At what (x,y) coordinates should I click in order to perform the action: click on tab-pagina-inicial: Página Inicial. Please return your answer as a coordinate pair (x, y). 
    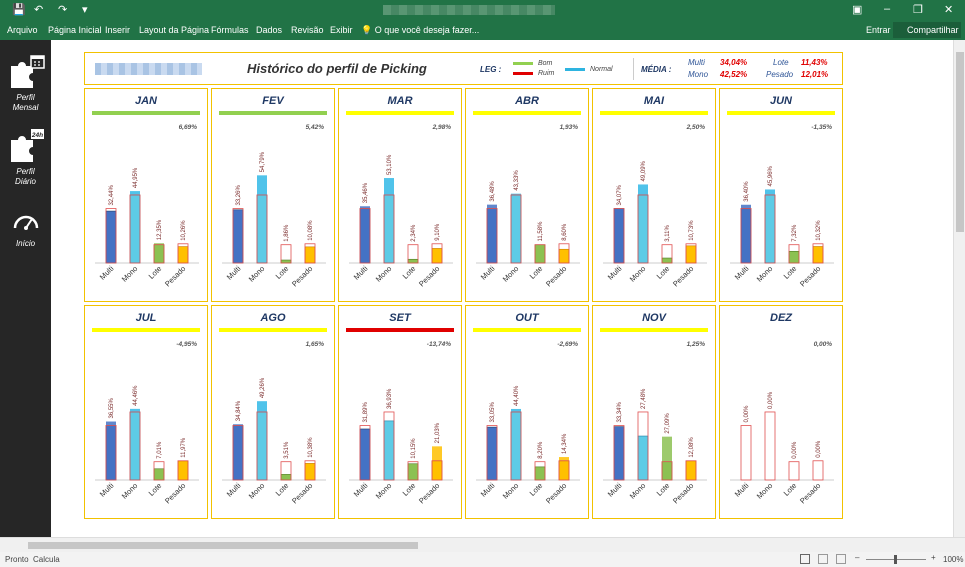
    Looking at the image, I should click on (75, 30).